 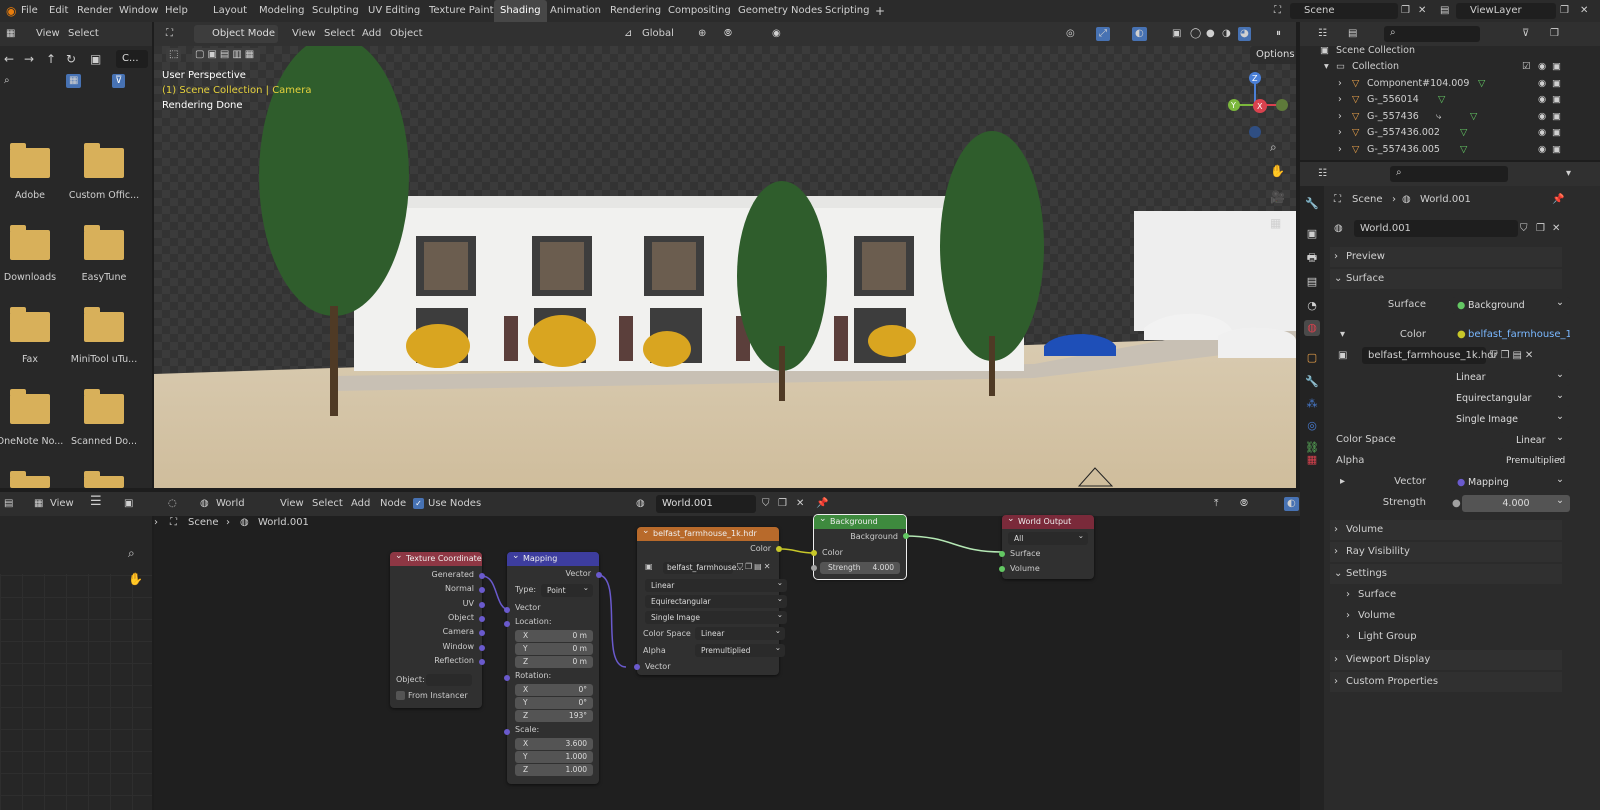 I want to click on scale-y: Y1.000, so click(x=554, y=757).